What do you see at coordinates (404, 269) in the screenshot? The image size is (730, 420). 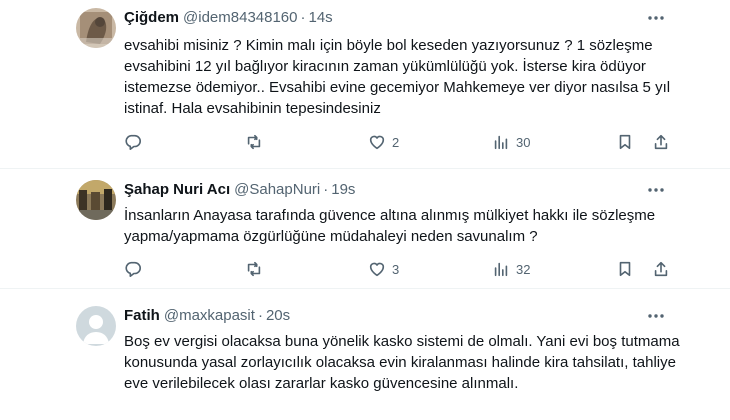 I see `action-bar: 3 32` at bounding box center [404, 269].